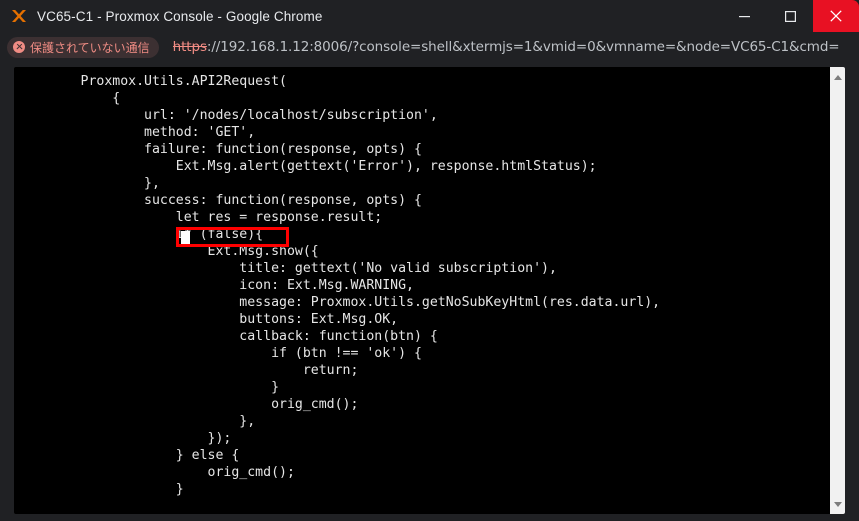  I want to click on terminal-scrollbar, so click(837, 290).